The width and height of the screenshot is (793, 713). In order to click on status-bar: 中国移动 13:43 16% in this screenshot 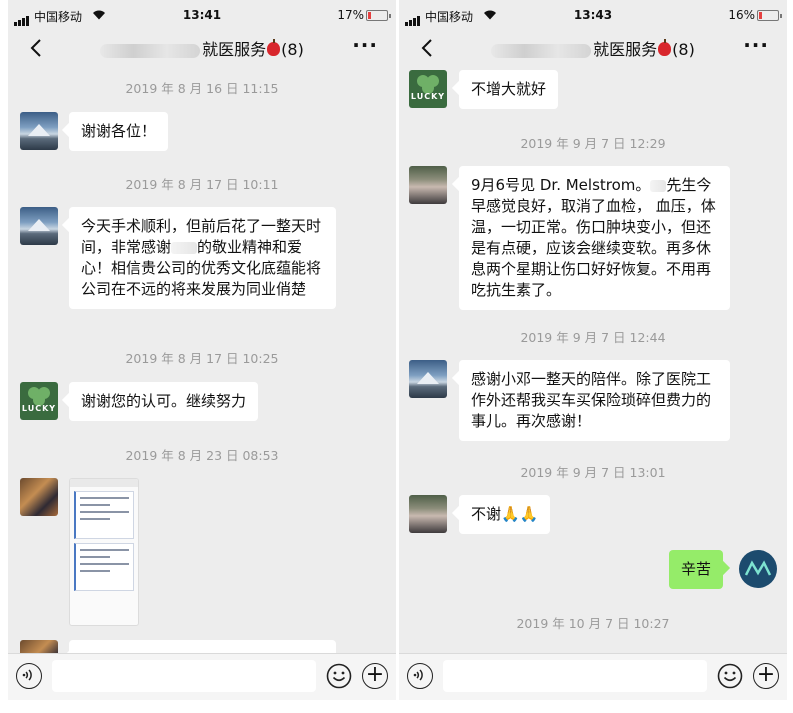, I will do `click(593, 15)`.